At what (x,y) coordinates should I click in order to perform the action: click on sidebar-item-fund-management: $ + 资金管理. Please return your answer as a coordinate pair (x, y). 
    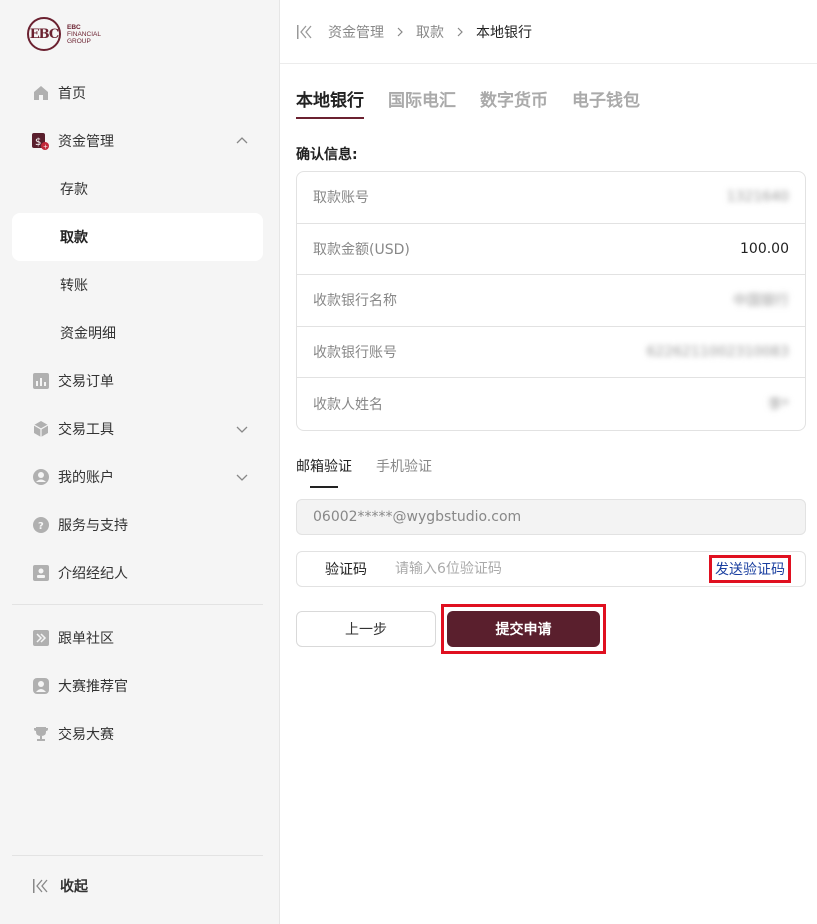
    Looking at the image, I should click on (137, 141).